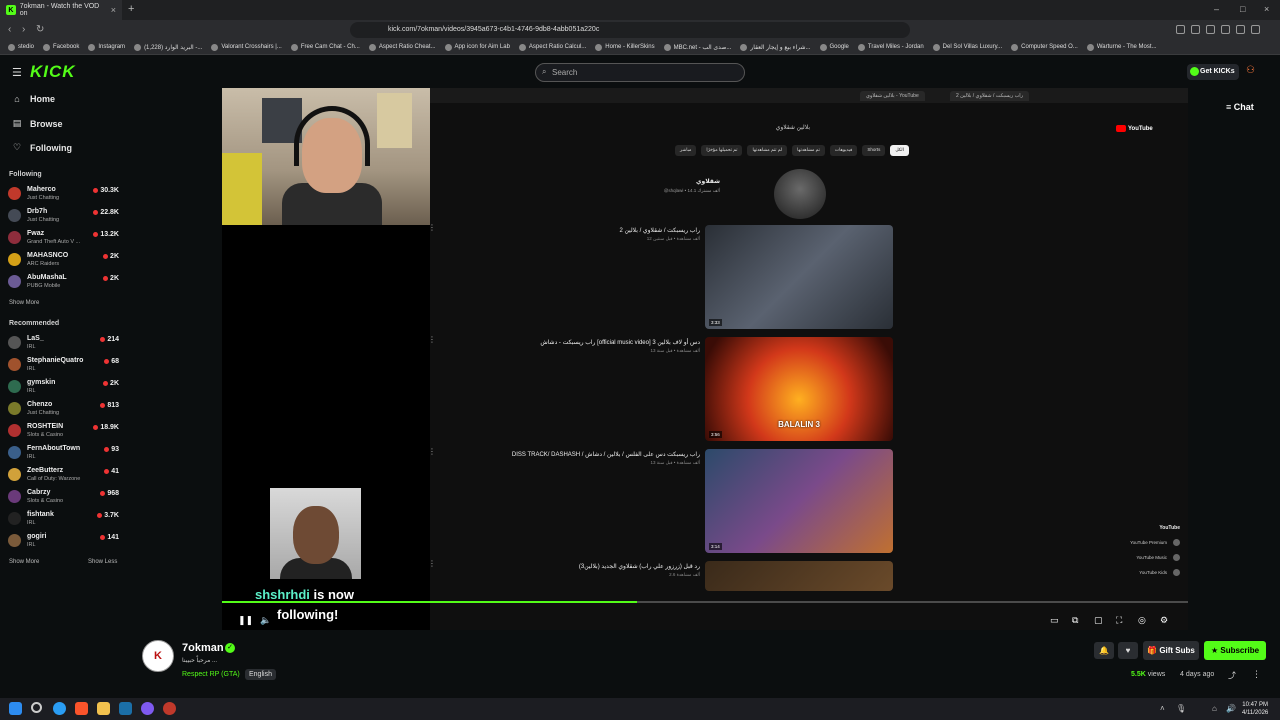 The height and width of the screenshot is (720, 1280). Describe the element at coordinates (260, 674) in the screenshot. I see `language-tag: English` at that location.